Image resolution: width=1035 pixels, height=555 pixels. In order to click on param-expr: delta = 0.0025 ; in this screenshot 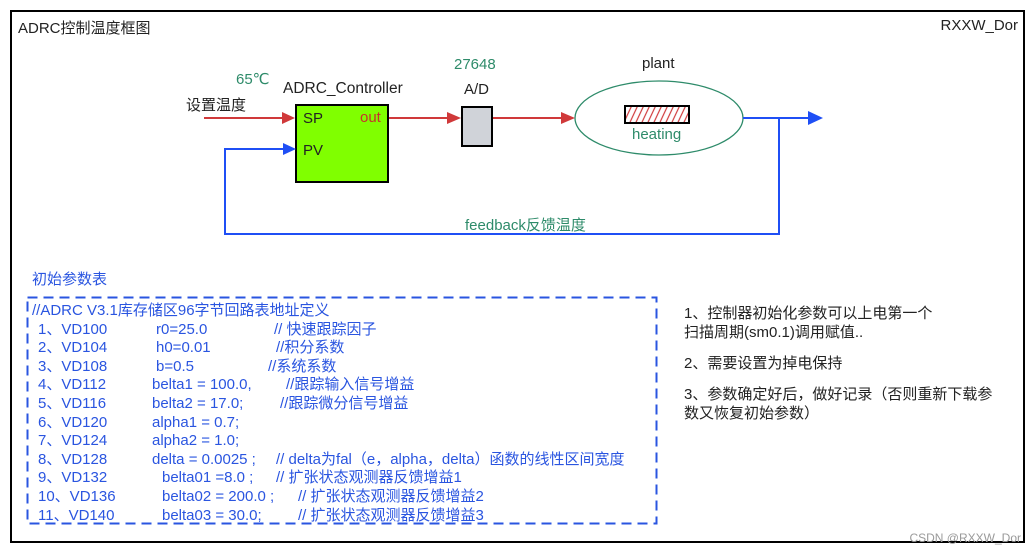, I will do `click(204, 459)`.